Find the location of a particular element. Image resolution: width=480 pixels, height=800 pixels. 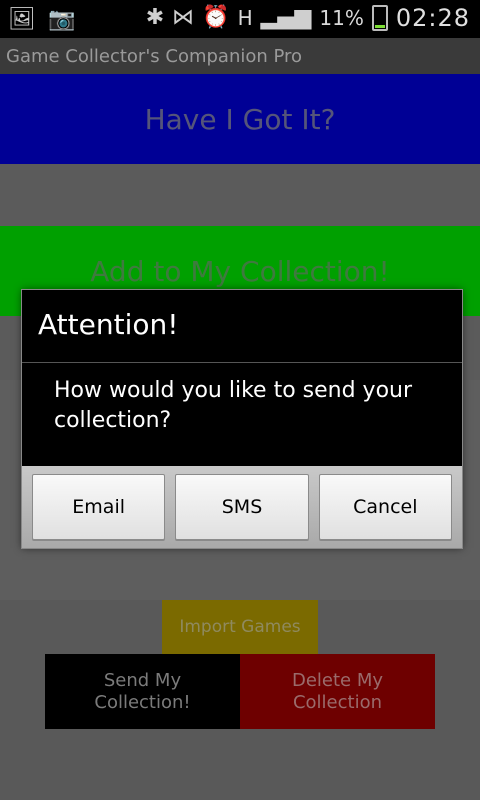

network-icon: ⋈ is located at coordinates (183, 17).